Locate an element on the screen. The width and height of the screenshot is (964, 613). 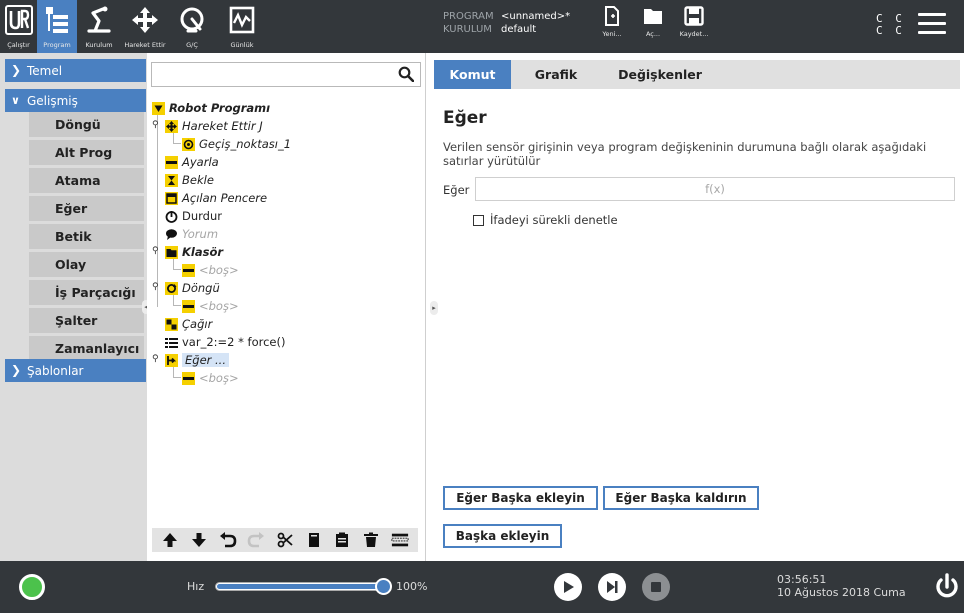
expression-input: f(x) is located at coordinates (715, 189).